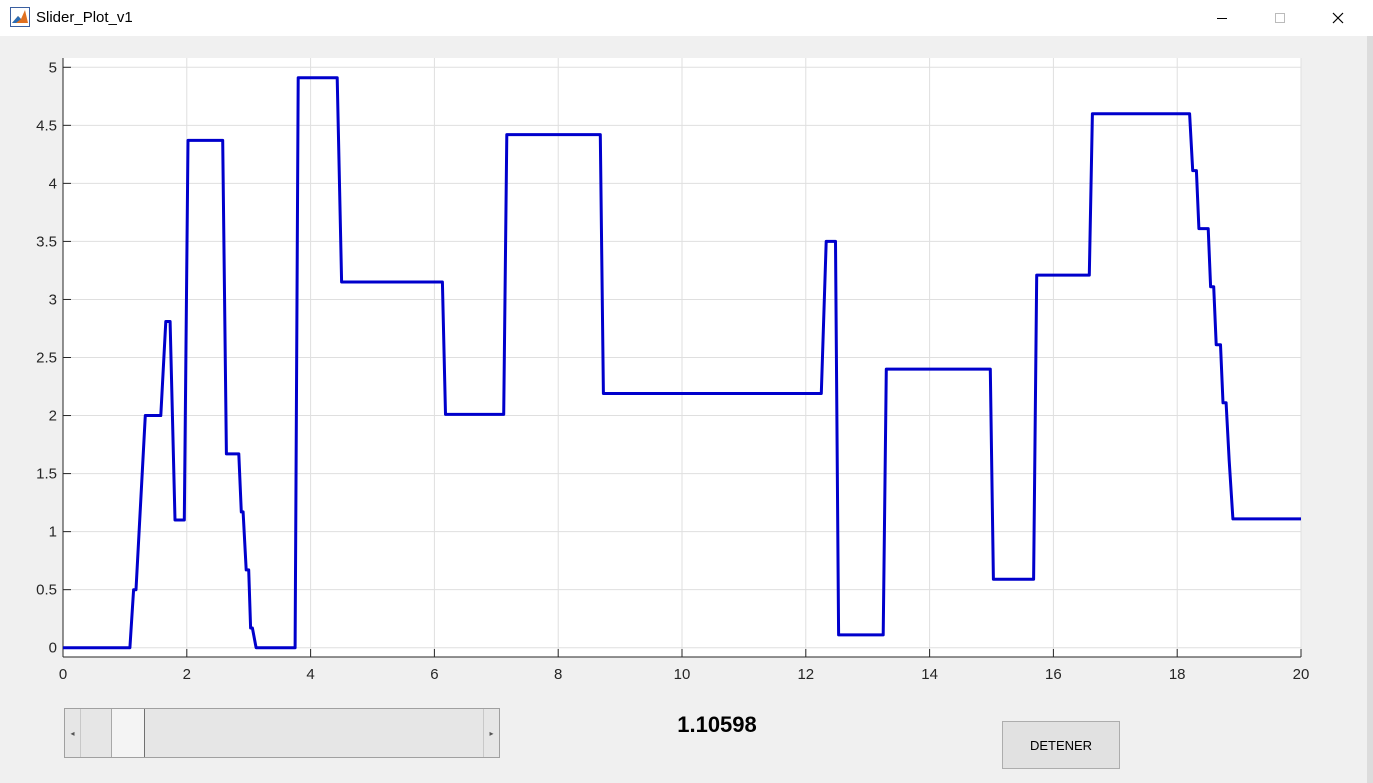  Describe the element at coordinates (929, 674) in the screenshot. I see `x-tick-label: 14` at that location.